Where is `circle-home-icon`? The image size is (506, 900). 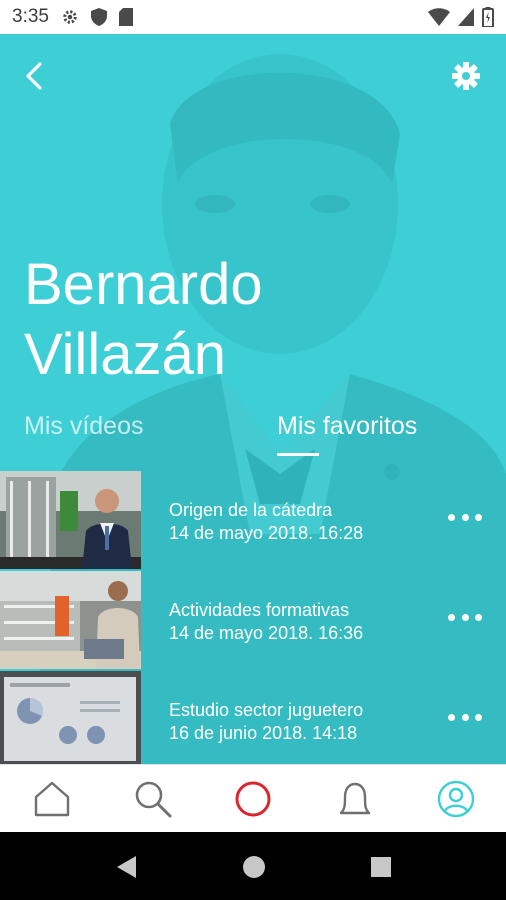 circle-home-icon is located at coordinates (254, 867).